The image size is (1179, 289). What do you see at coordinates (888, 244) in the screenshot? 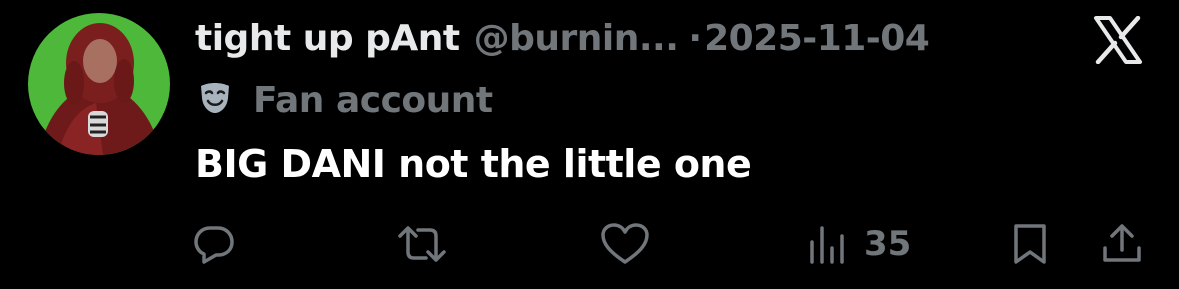
I see `views-count: 35` at bounding box center [888, 244].